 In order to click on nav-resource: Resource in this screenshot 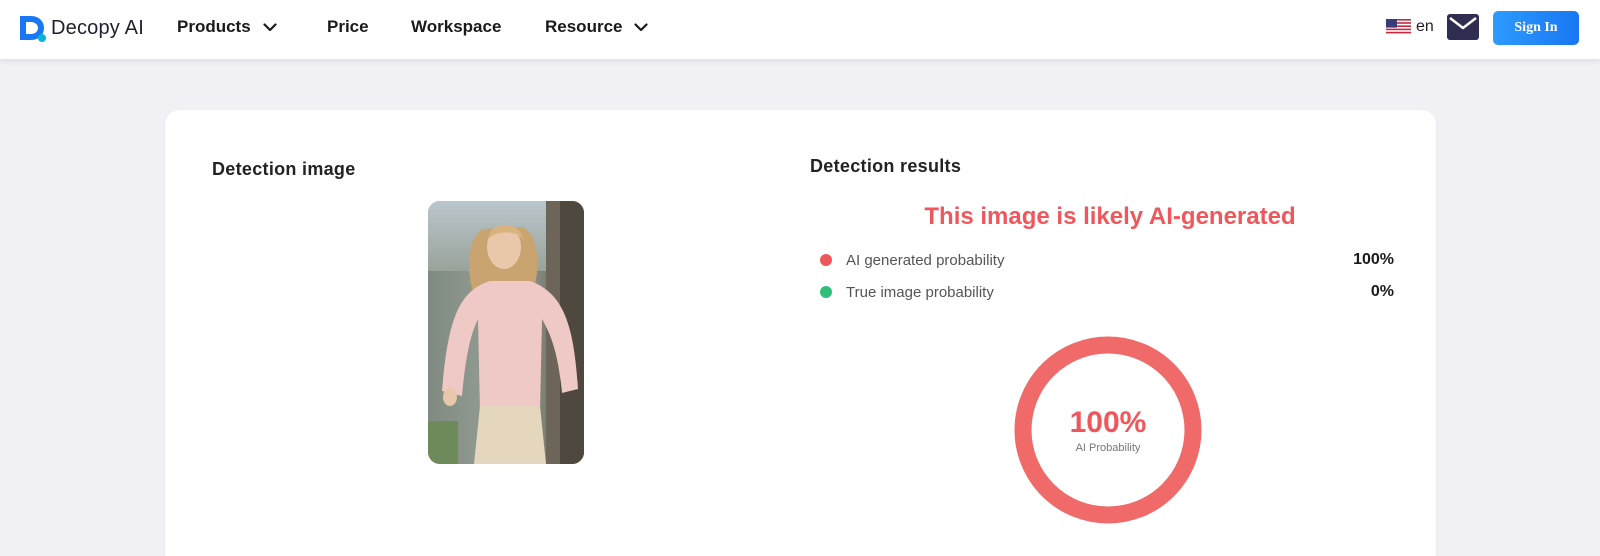, I will do `click(597, 27)`.